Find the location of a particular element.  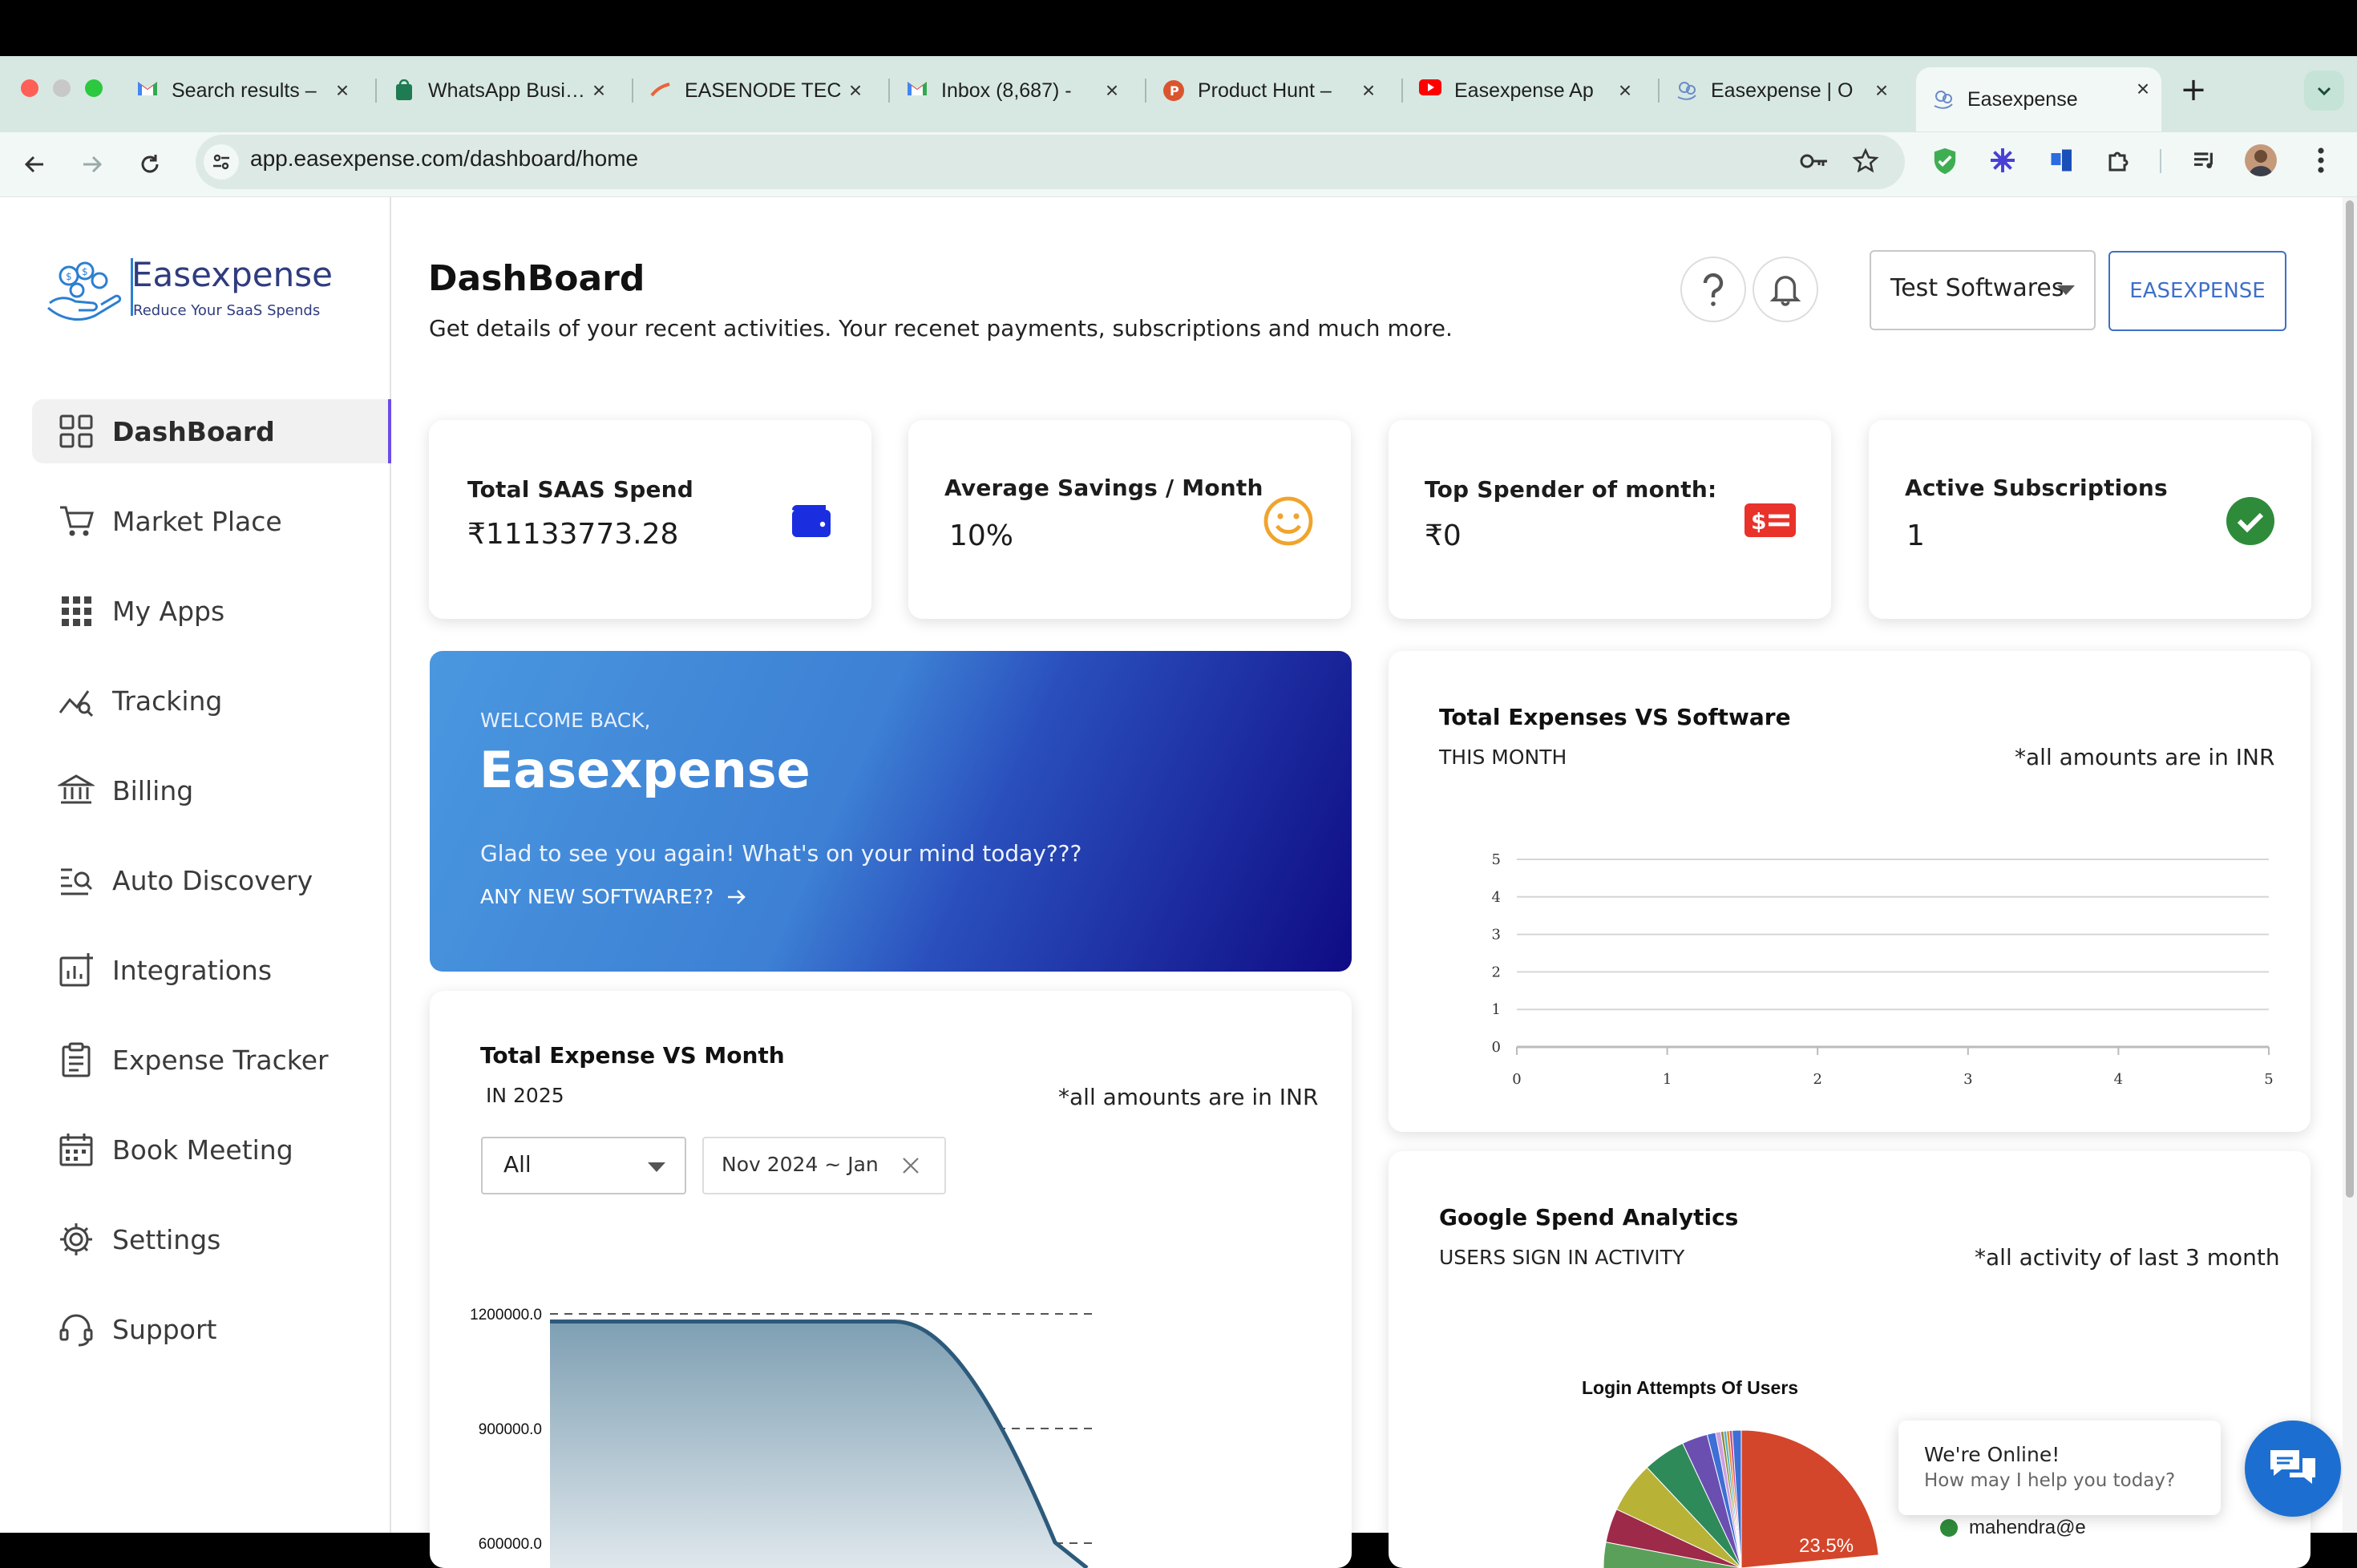

chat-bubbles-icon is located at coordinates (2292, 1467).